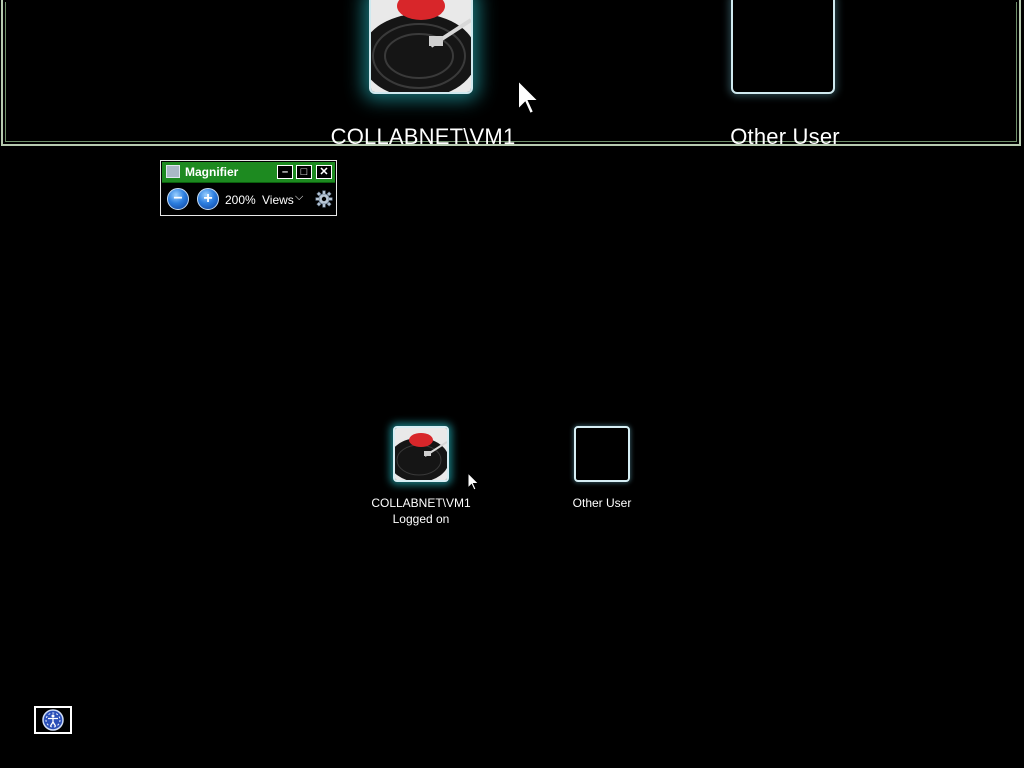  What do you see at coordinates (324, 172) in the screenshot?
I see `close-button: ✕` at bounding box center [324, 172].